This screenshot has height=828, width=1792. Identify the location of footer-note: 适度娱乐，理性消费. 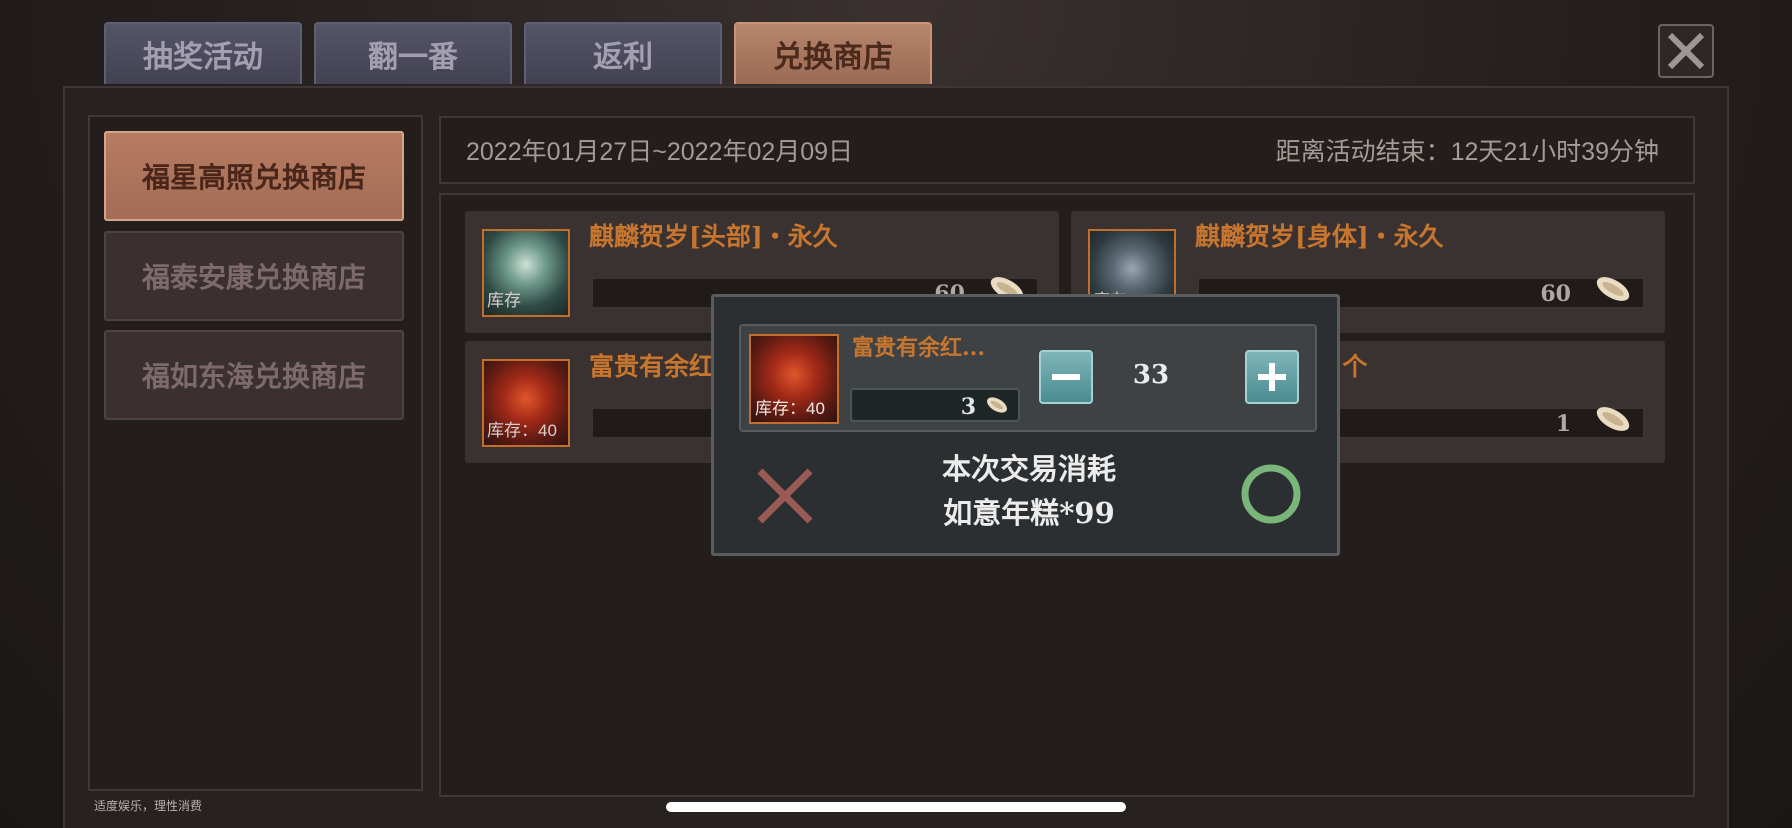
(148, 806).